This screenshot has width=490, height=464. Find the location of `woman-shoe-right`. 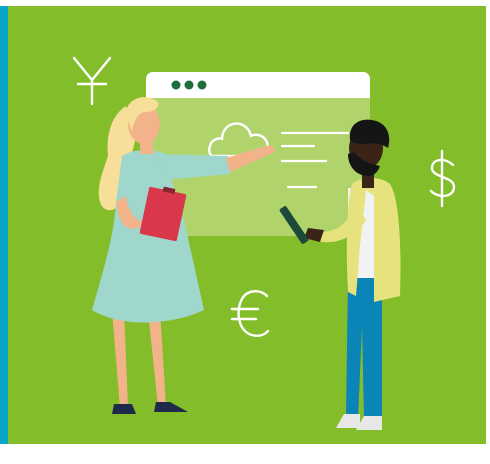

woman-shoe-right is located at coordinates (171, 407).